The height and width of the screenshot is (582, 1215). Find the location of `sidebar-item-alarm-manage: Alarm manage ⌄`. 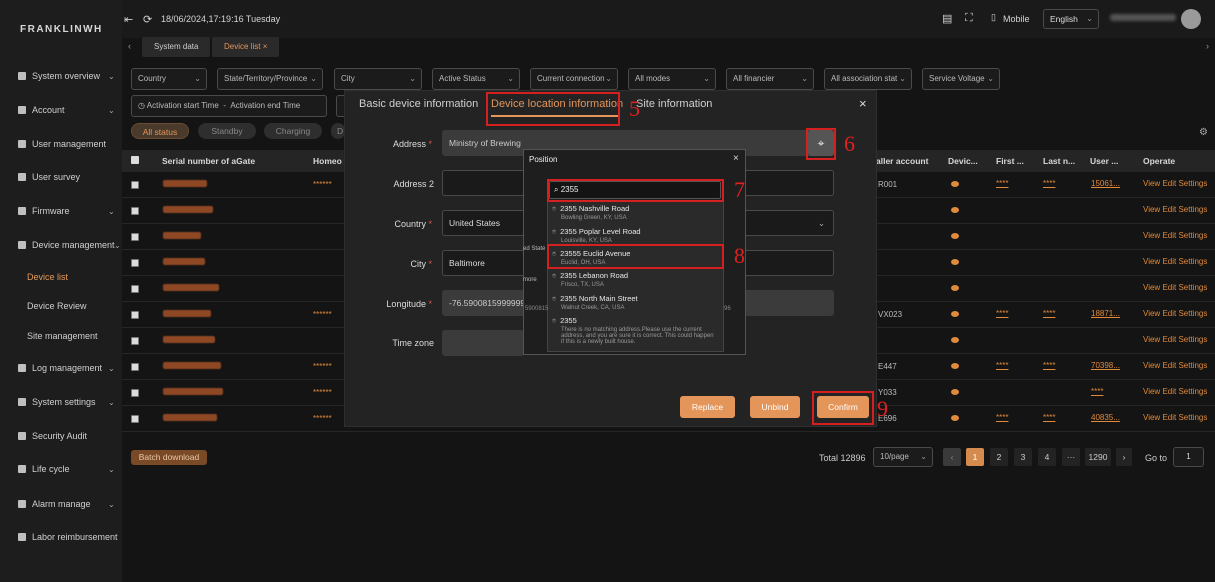

sidebar-item-alarm-manage: Alarm manage ⌄ is located at coordinates (66, 504).